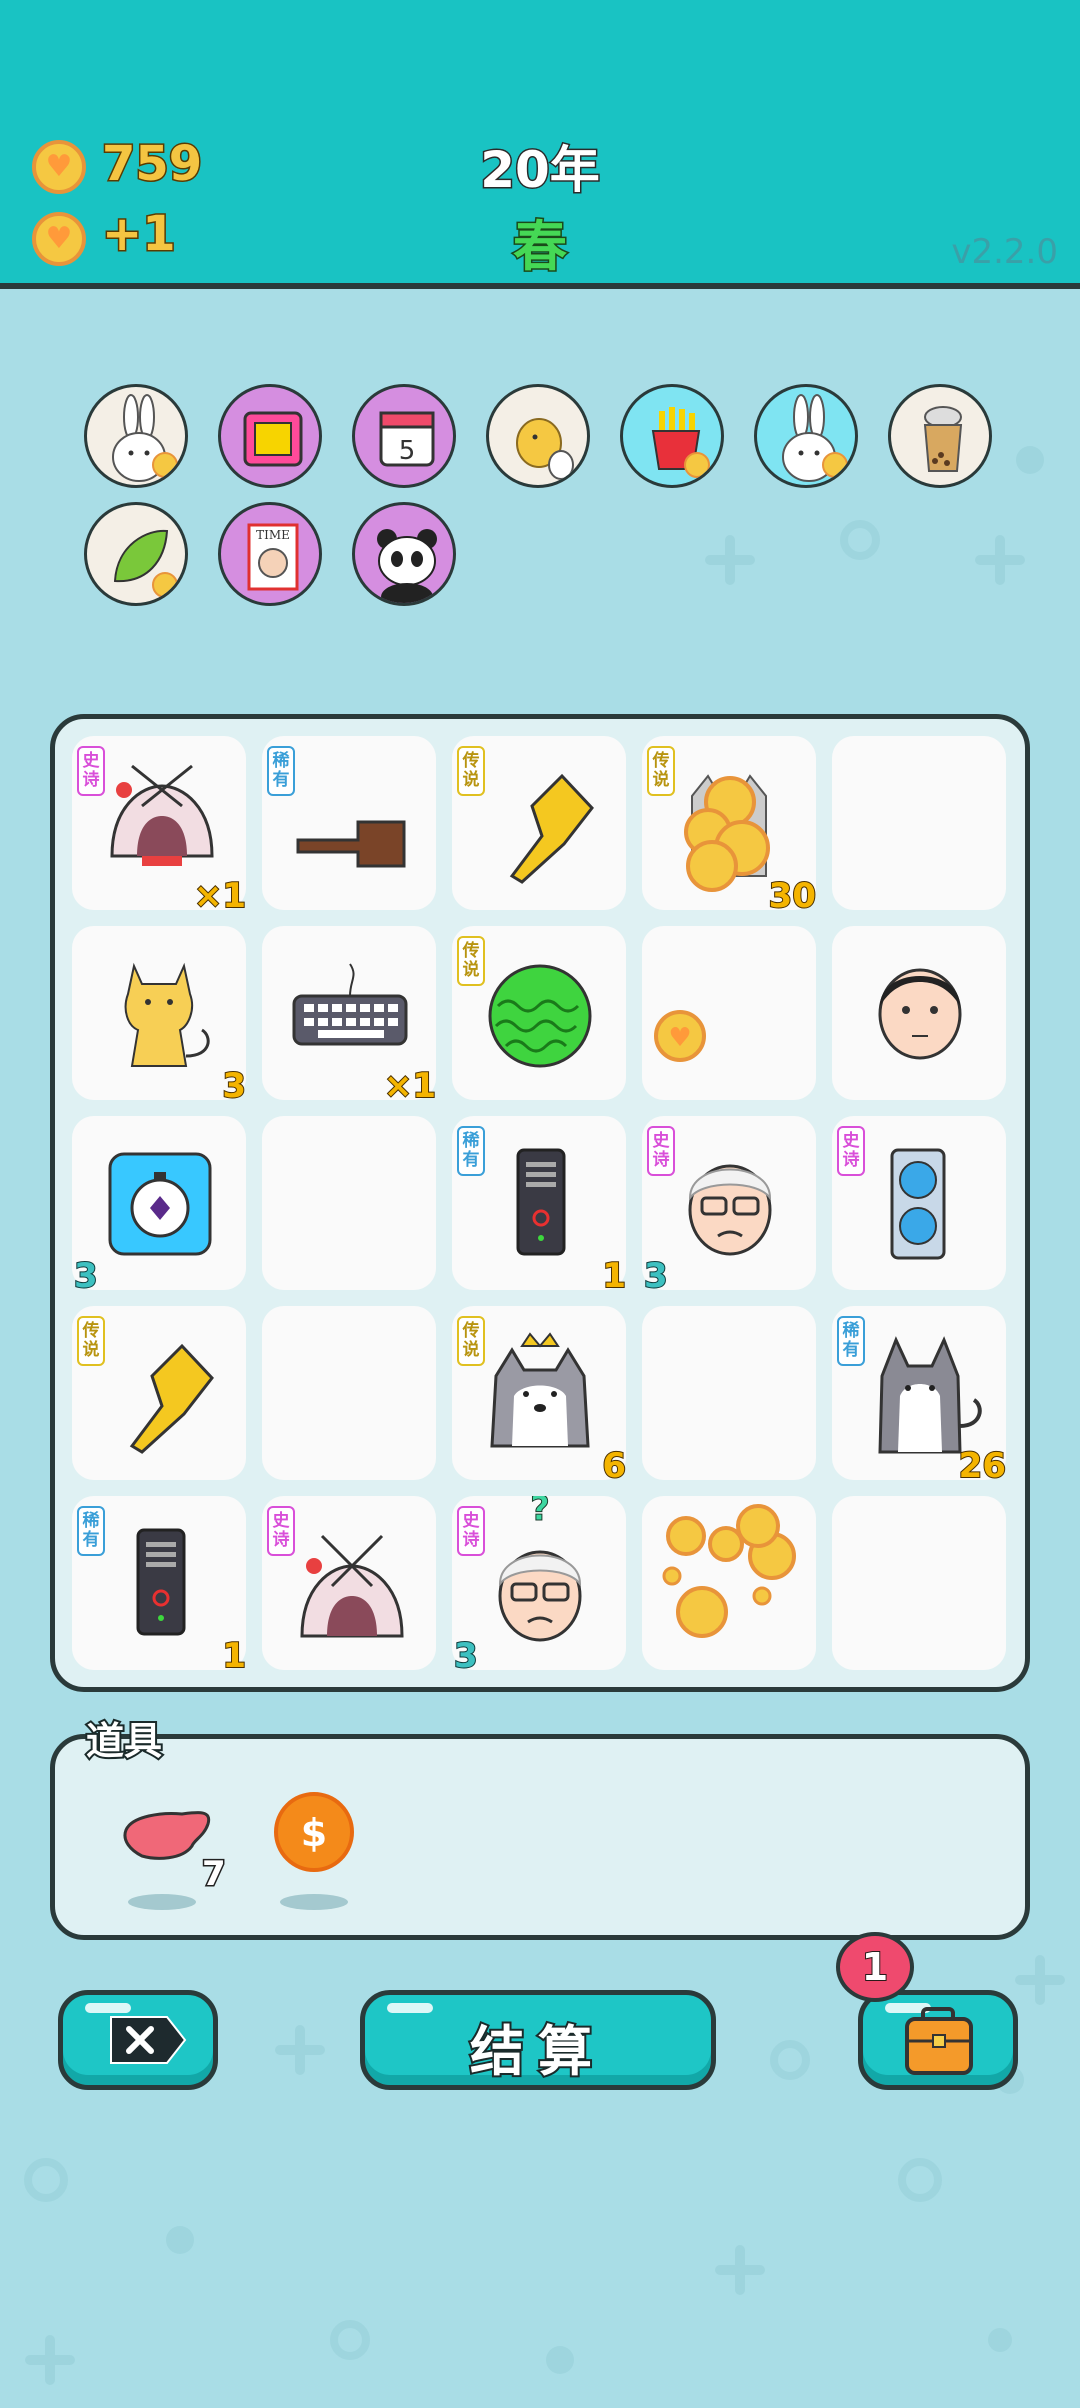  I want to click on board-cell: 史诗 ×1, so click(159, 826).